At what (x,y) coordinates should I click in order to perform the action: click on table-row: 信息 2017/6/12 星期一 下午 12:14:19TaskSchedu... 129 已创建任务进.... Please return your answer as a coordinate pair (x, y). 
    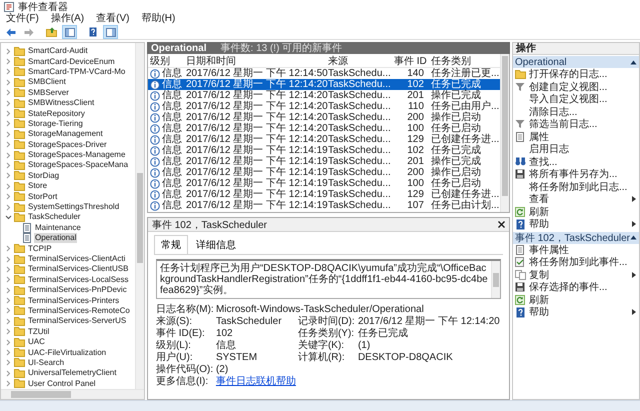
    Looking at the image, I should click on (324, 194).